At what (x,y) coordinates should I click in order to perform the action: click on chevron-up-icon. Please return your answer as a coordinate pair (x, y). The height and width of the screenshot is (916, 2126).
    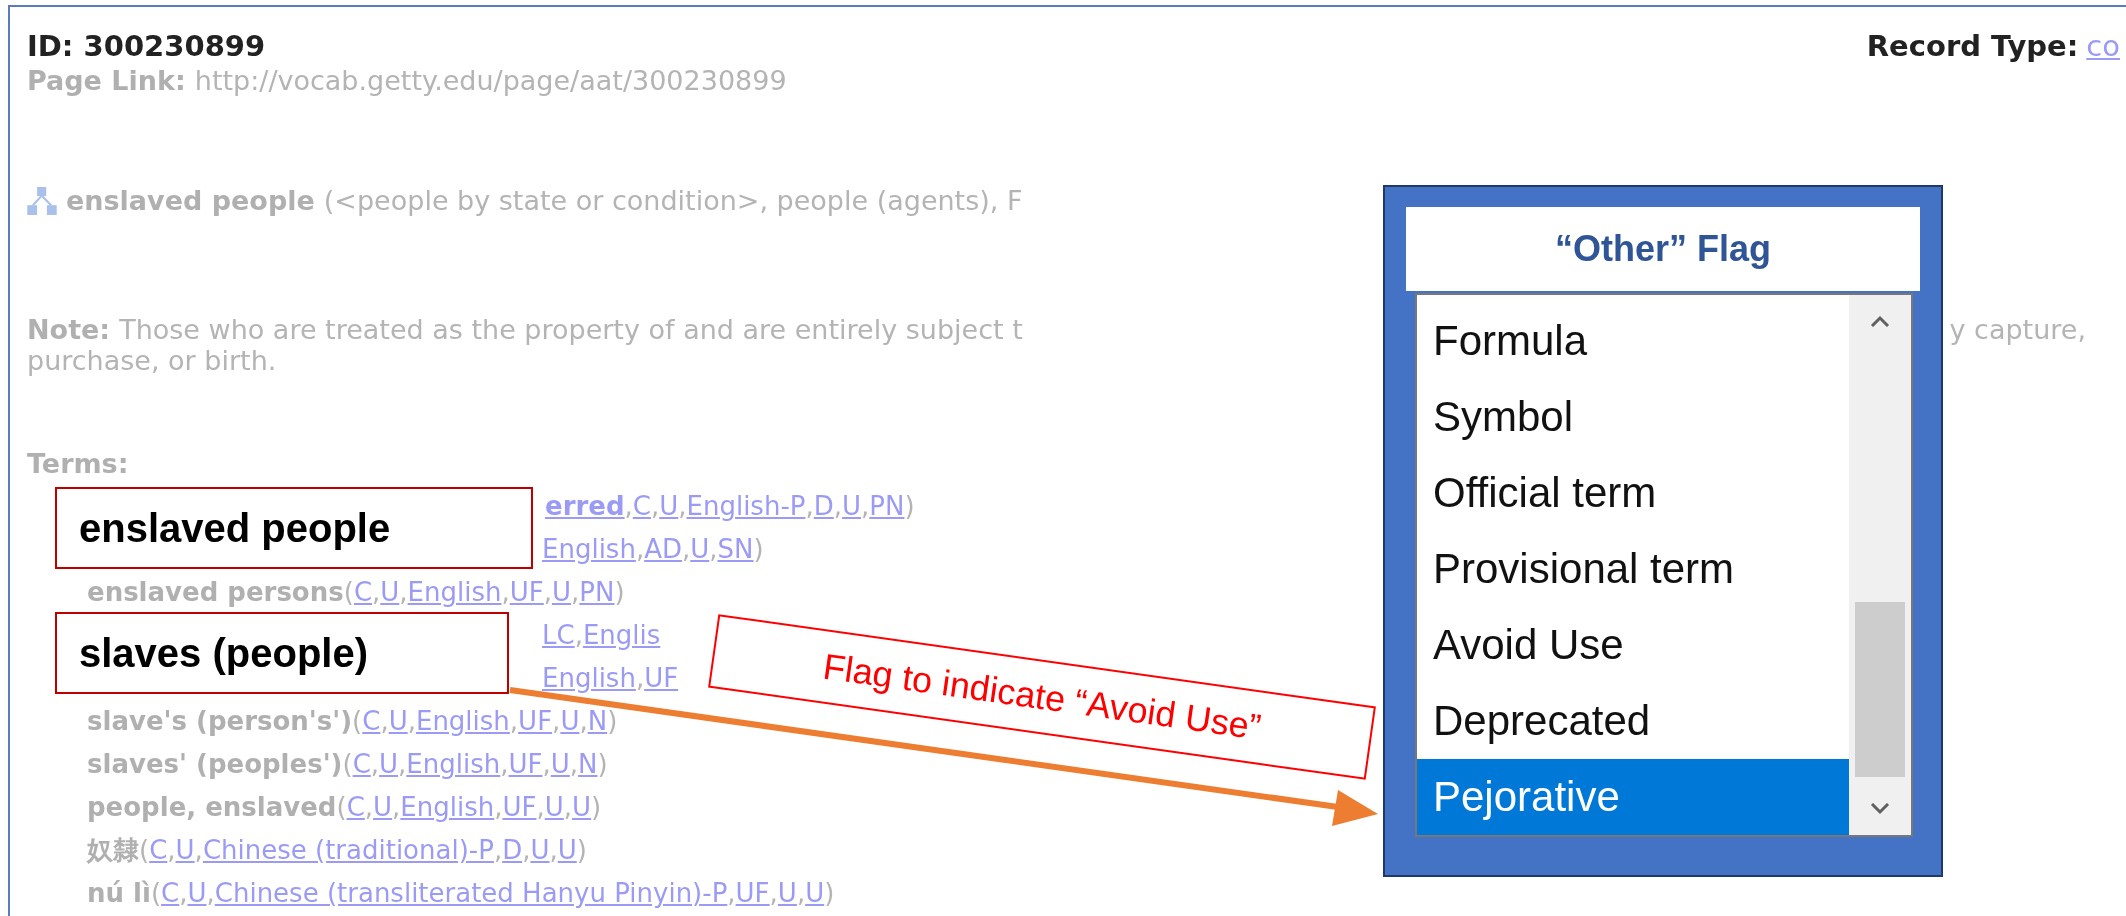
    Looking at the image, I should click on (1880, 321).